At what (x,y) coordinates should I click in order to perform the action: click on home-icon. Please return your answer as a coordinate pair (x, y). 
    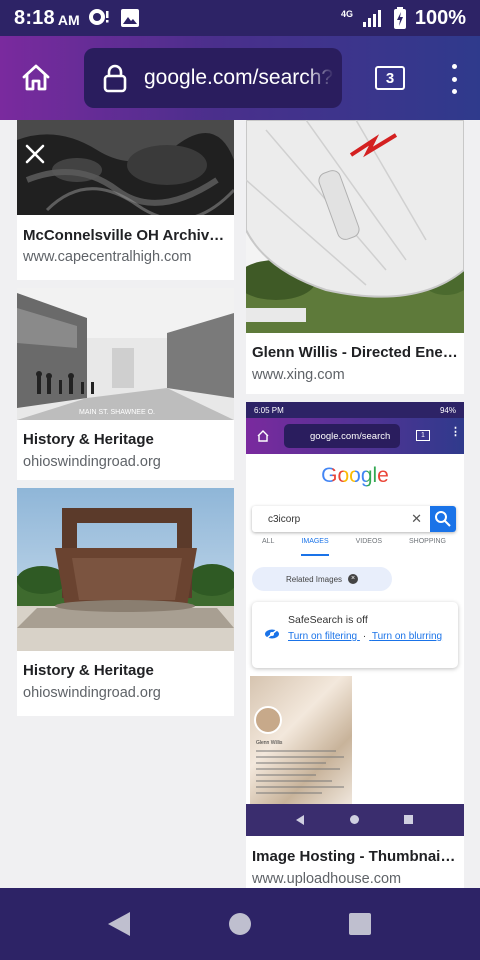
    Looking at the image, I should click on (36, 77).